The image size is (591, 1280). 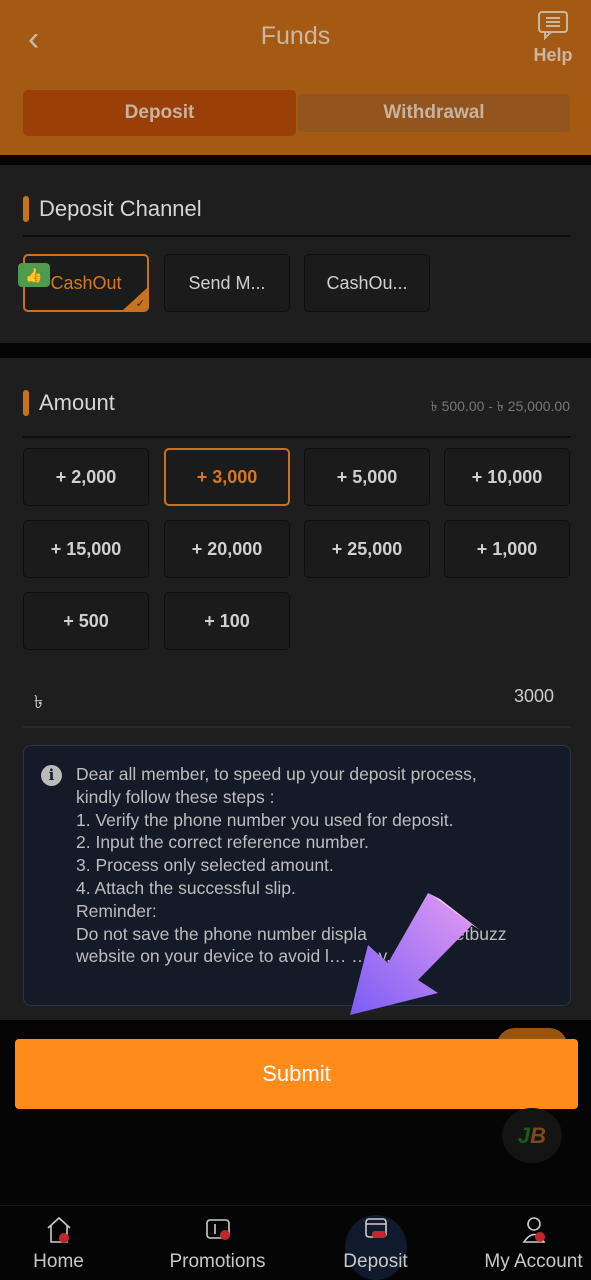 I want to click on amount-option: + 20,000, so click(x=227, y=549).